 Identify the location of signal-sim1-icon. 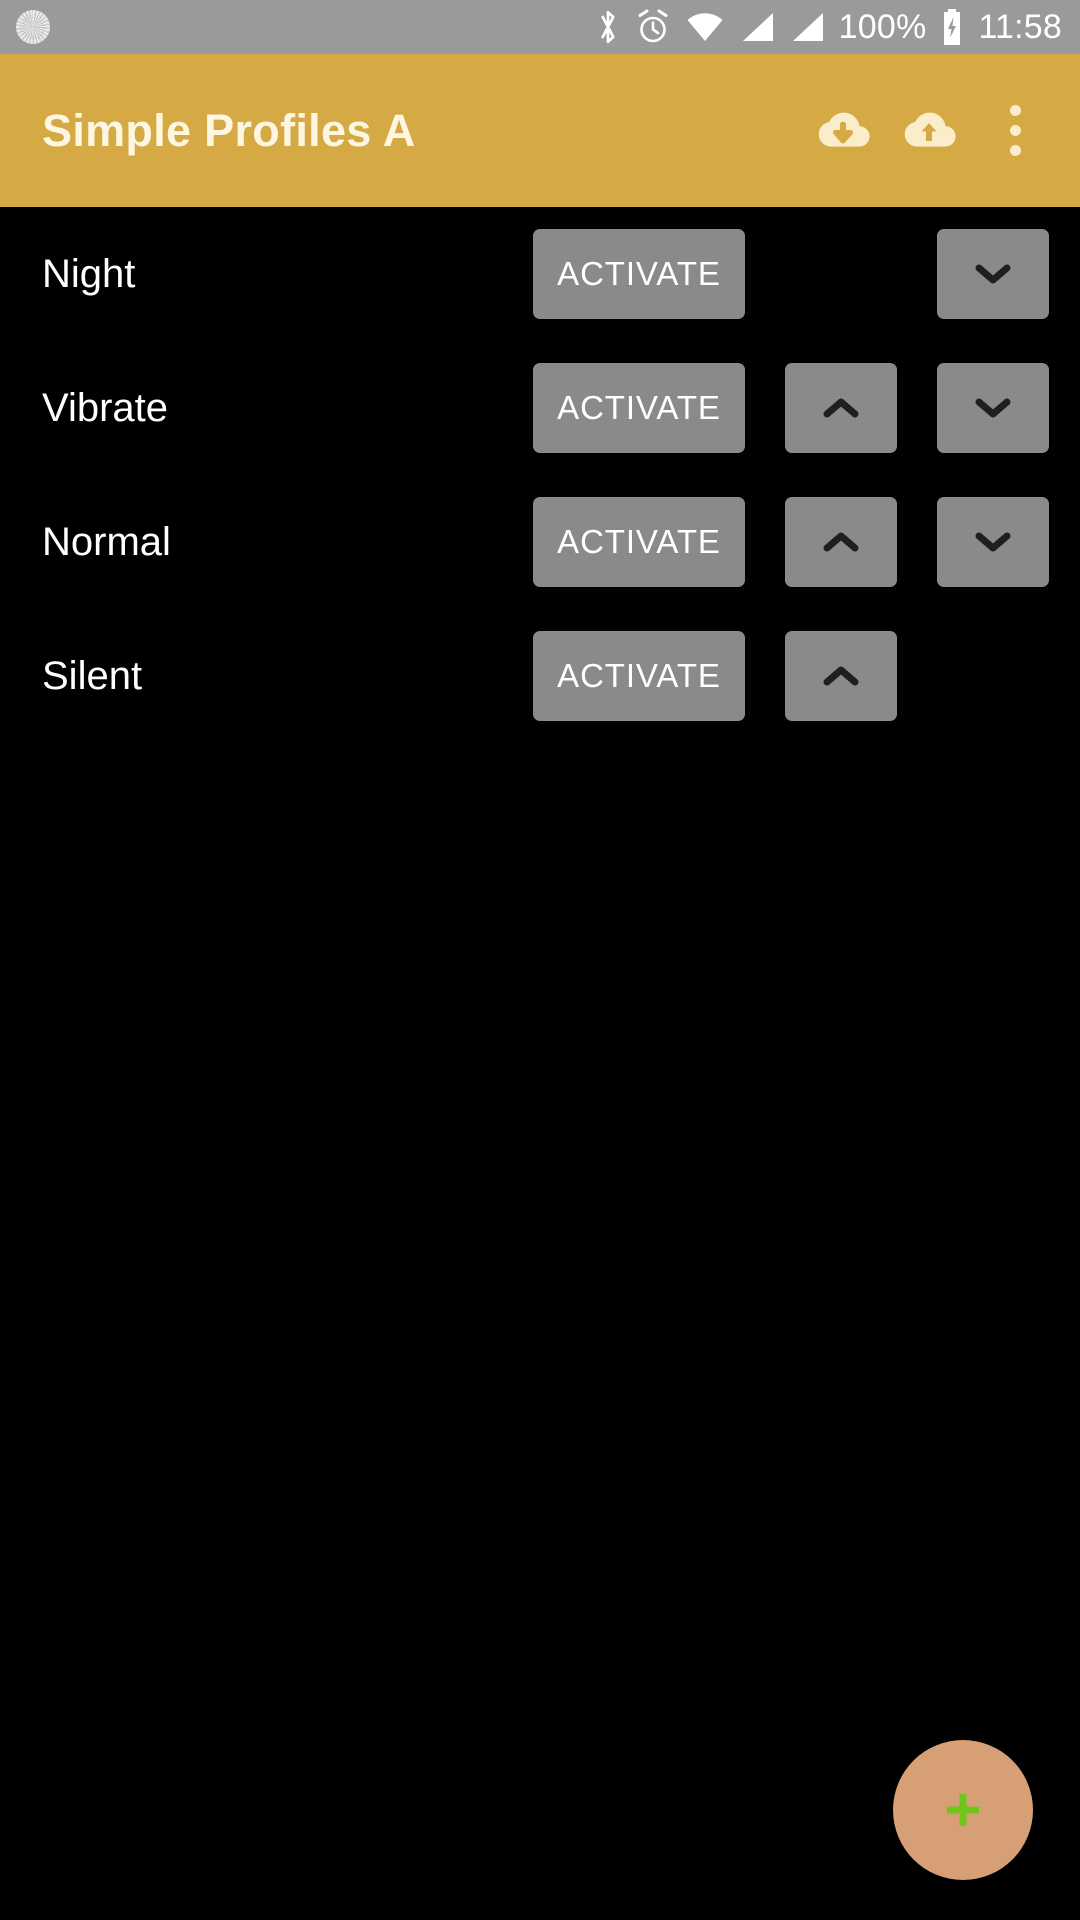
(757, 27).